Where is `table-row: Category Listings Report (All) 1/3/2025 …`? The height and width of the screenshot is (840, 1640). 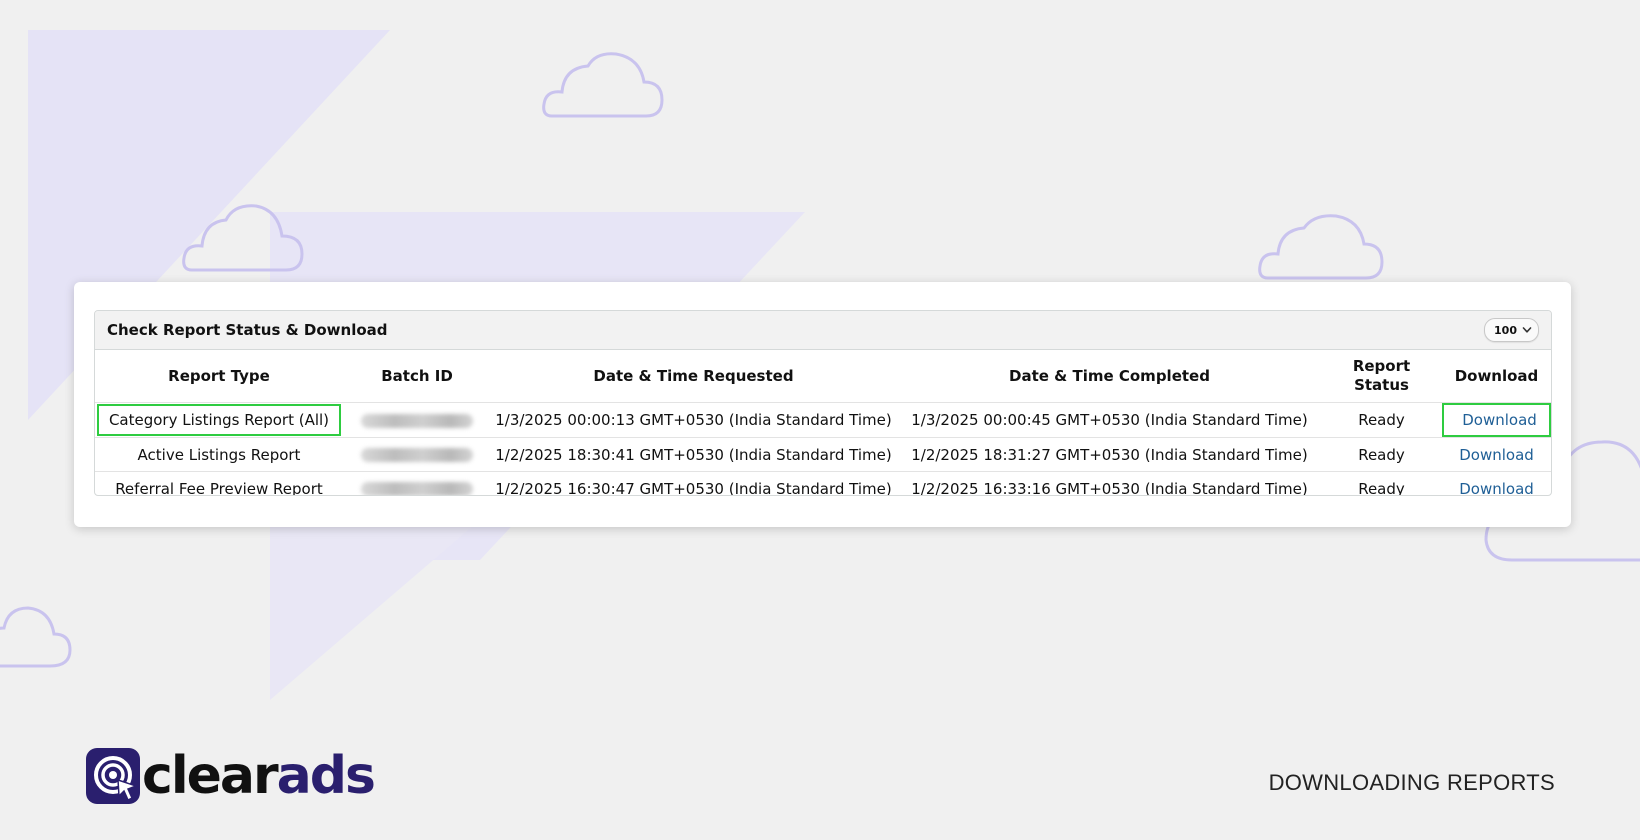 table-row: Category Listings Report (All) 1/3/2025 … is located at coordinates (823, 420).